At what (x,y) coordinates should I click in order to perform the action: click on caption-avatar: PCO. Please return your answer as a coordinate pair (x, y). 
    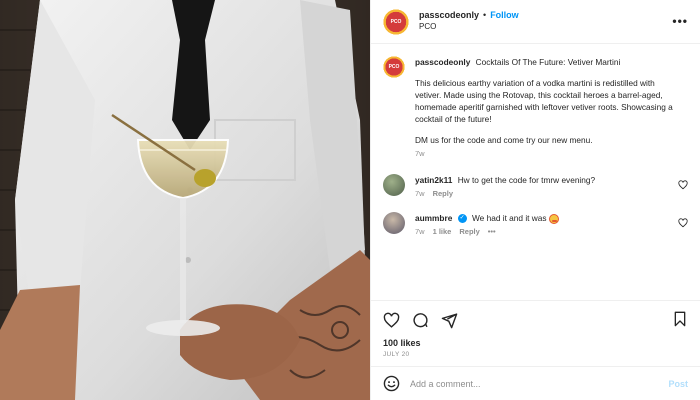
    Looking at the image, I should click on (394, 67).